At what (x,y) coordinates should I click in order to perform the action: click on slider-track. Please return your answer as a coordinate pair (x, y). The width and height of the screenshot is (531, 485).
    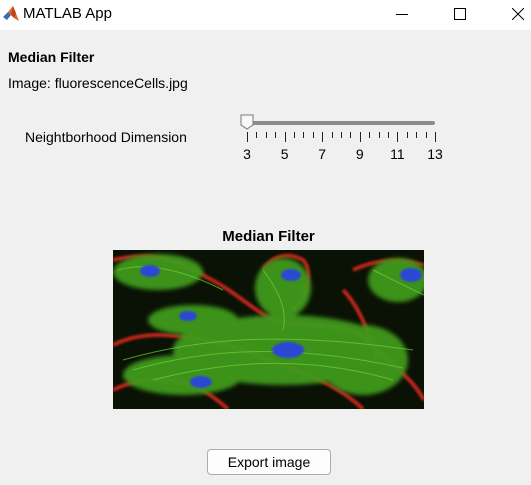
    Looking at the image, I should click on (342, 123).